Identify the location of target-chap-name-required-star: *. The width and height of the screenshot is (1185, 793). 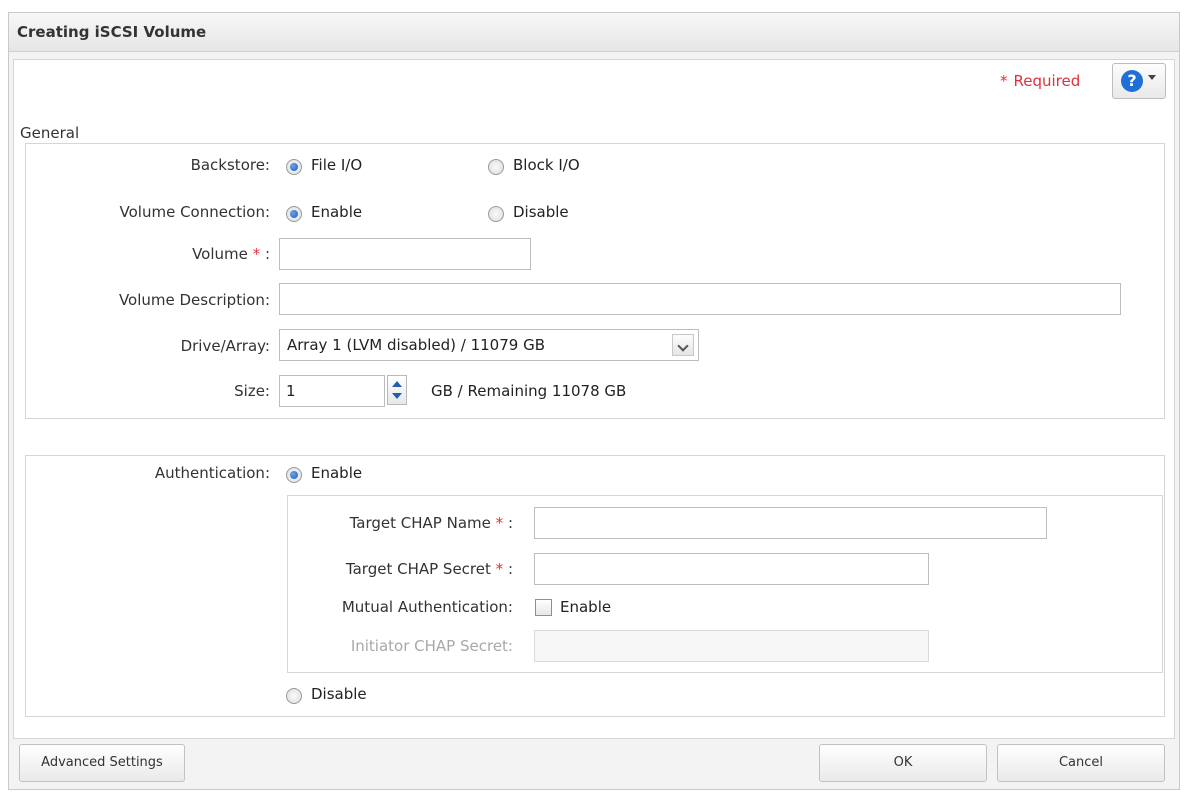
(499, 523).